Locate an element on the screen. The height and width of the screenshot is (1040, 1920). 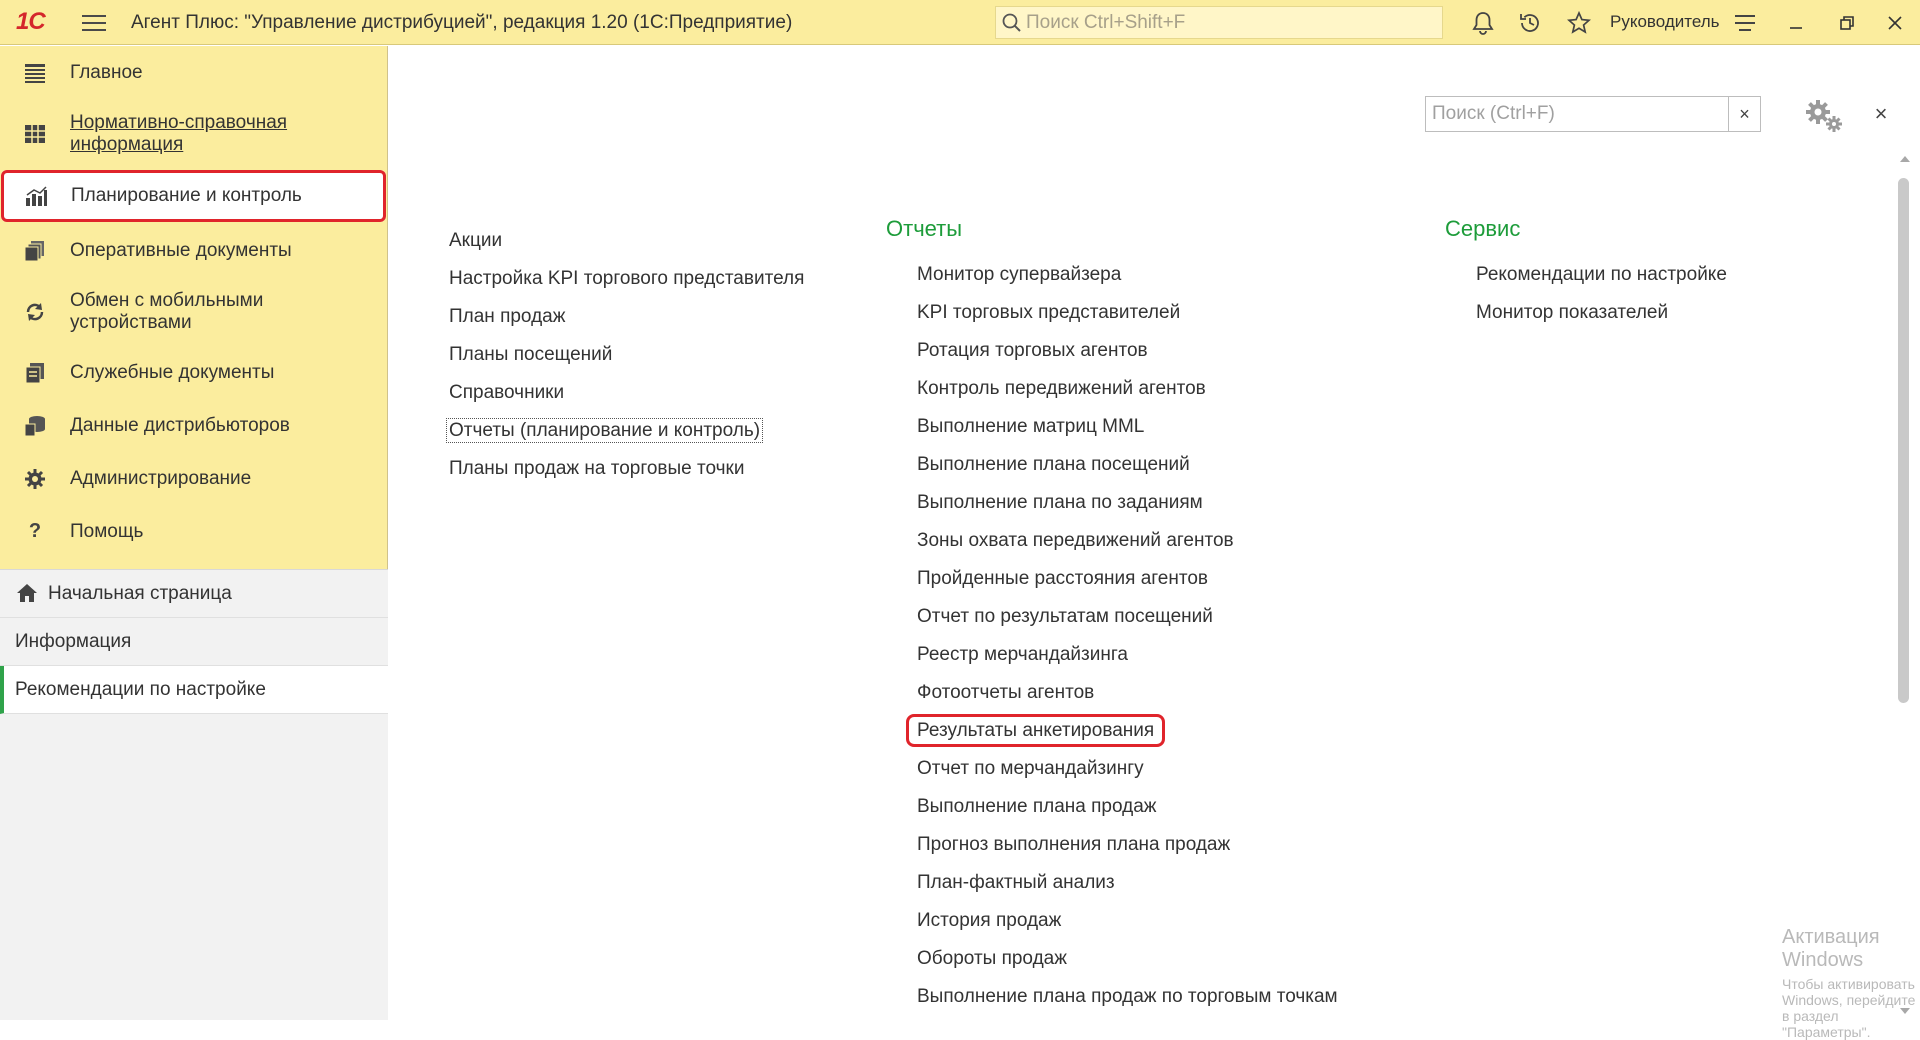
bell-icon is located at coordinates (1483, 23).